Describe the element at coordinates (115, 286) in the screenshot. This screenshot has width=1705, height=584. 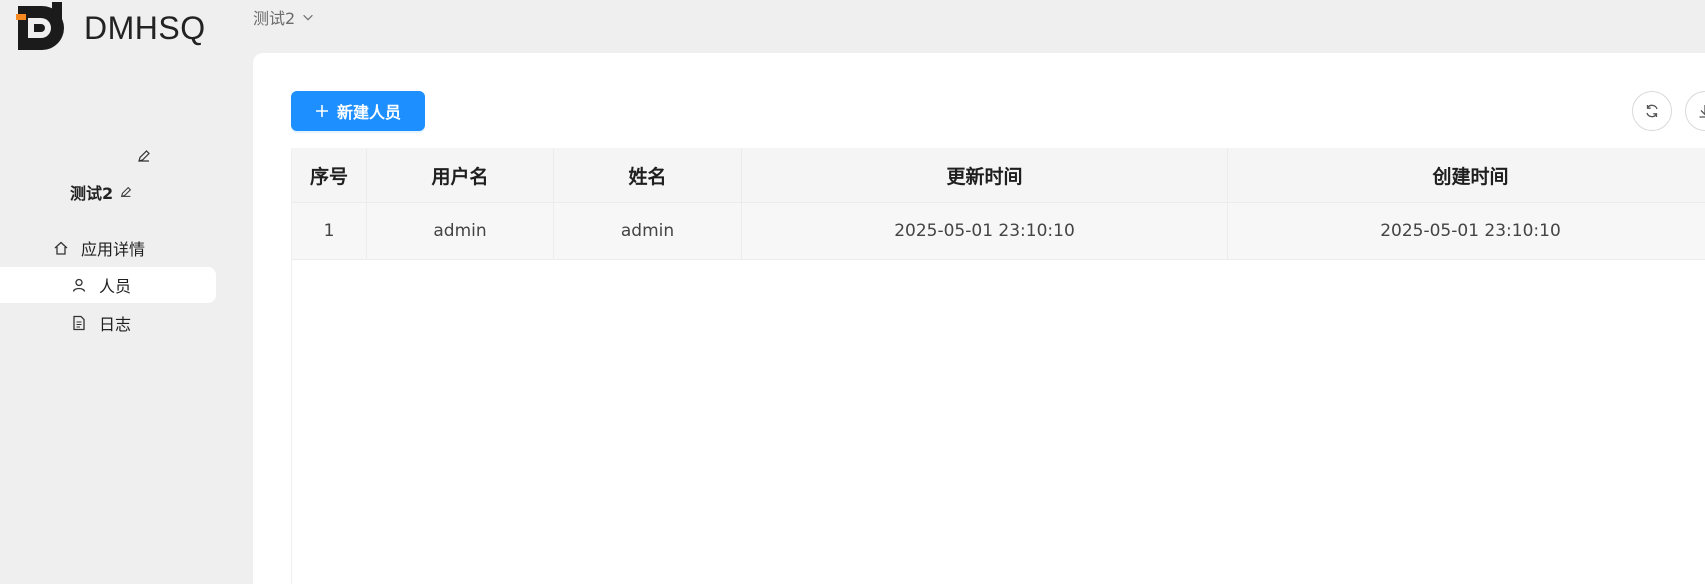
I see `sidebar-item-label: 人员` at that location.